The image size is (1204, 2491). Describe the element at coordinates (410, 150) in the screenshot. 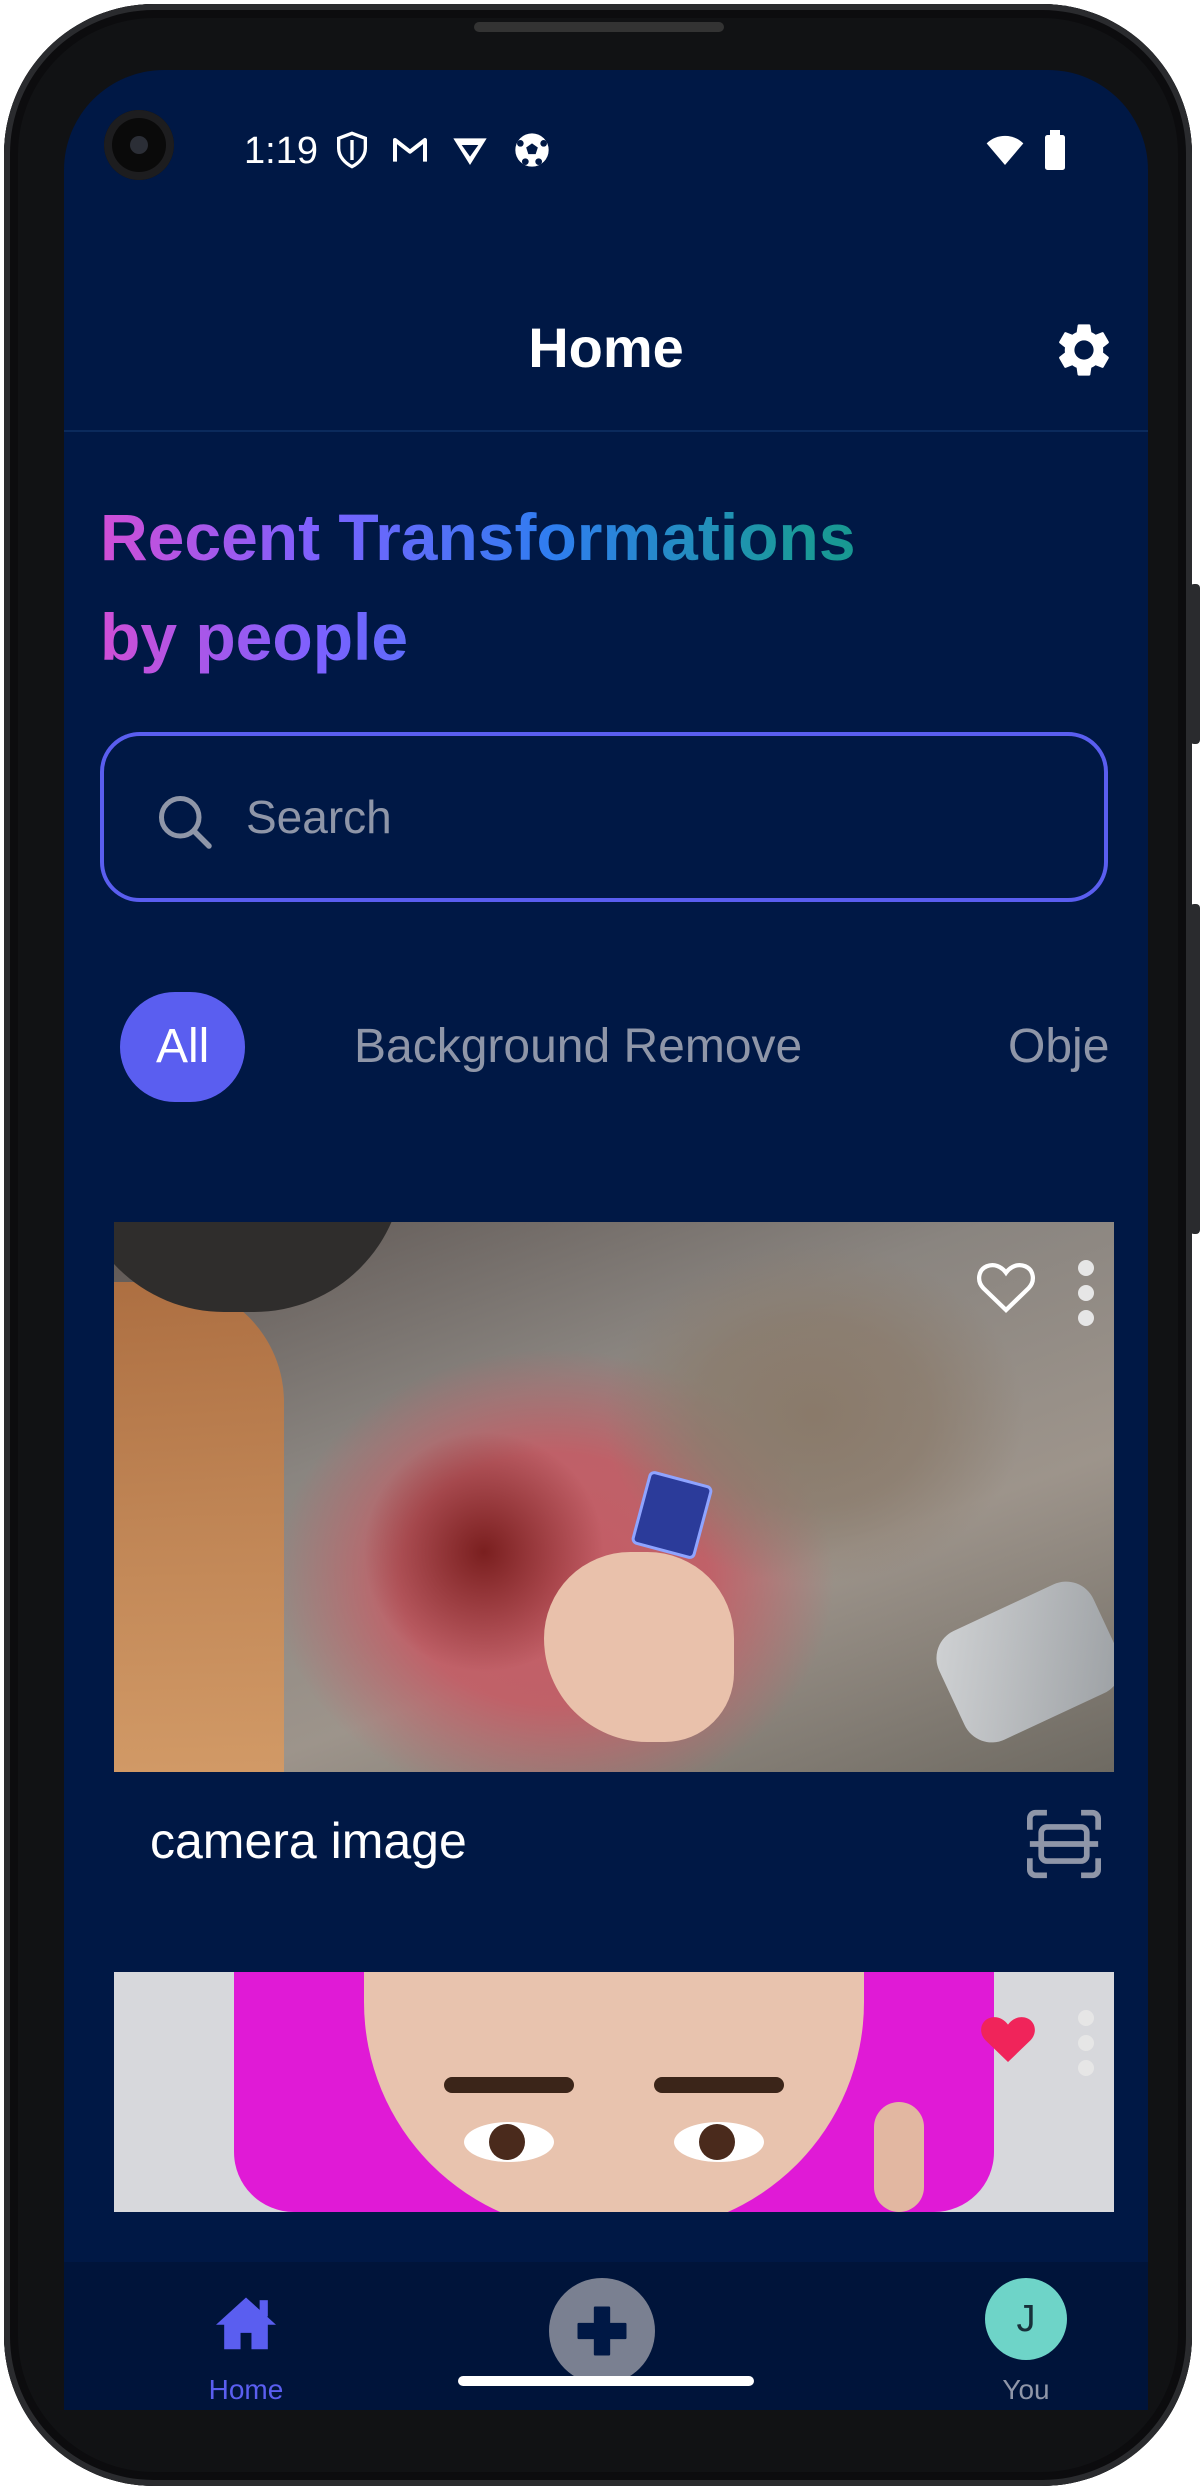

I see `gmail-icon` at that location.